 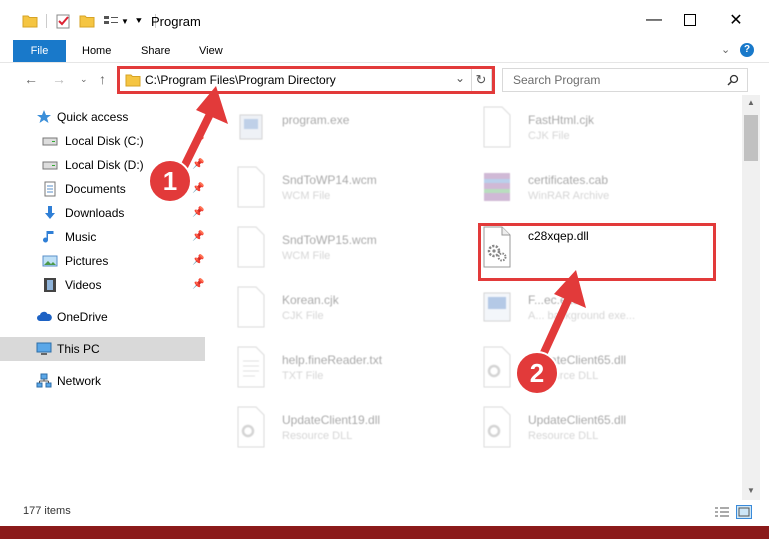 What do you see at coordinates (176, 21) in the screenshot?
I see `window-title: Program` at bounding box center [176, 21].